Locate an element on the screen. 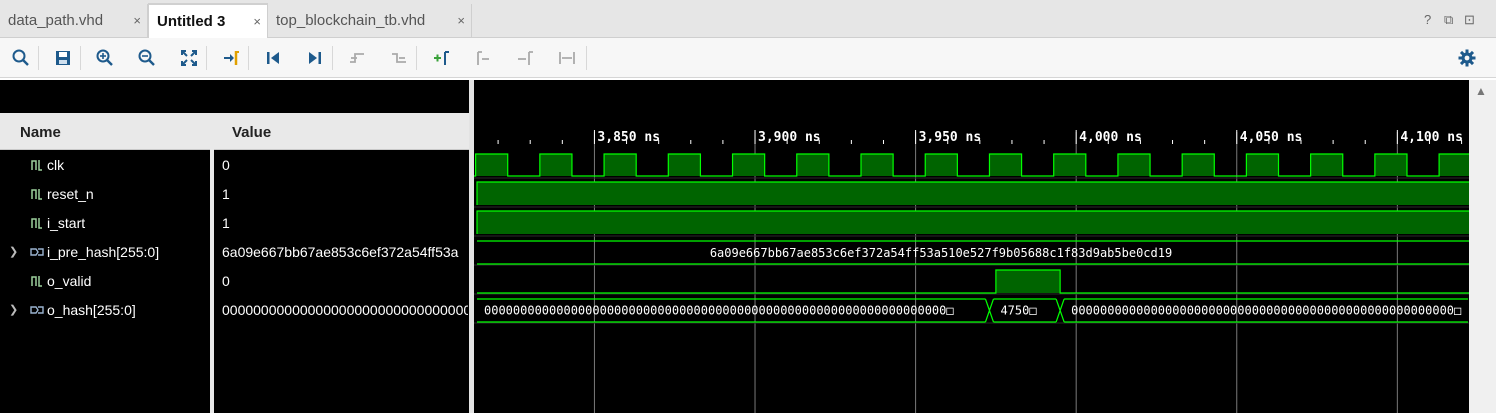 The width and height of the screenshot is (1496, 413). tab-label: data_path.vhd is located at coordinates (56, 20).